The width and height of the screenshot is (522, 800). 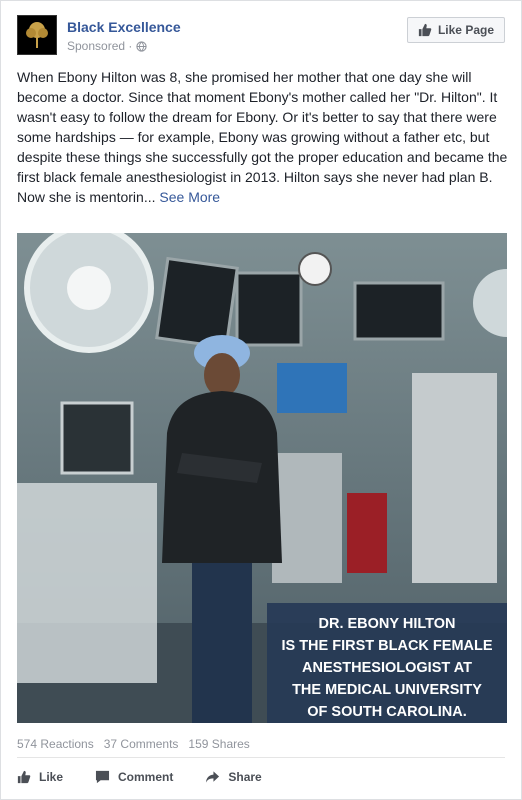 I want to click on caption-line: DR. EBONY HILTON, so click(x=387, y=624).